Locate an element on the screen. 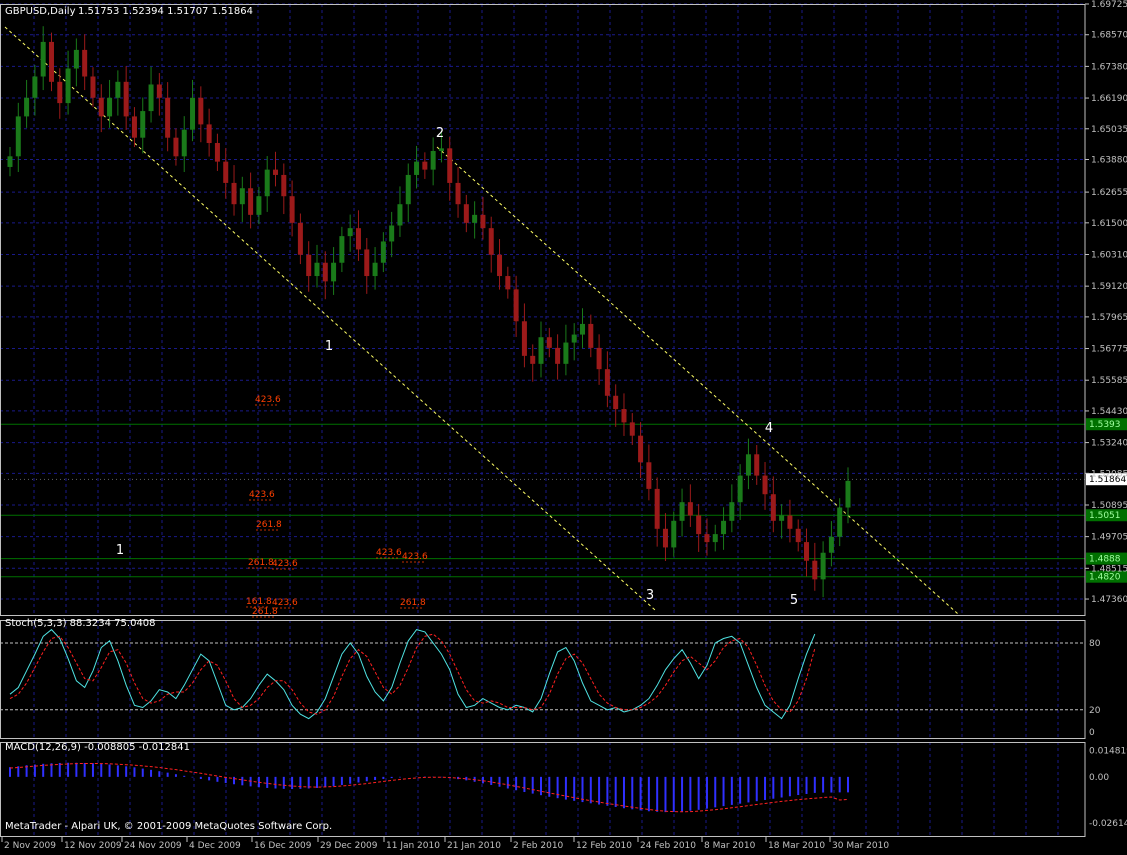  x-tick-label: 18 Mar 2010 is located at coordinates (796, 846).